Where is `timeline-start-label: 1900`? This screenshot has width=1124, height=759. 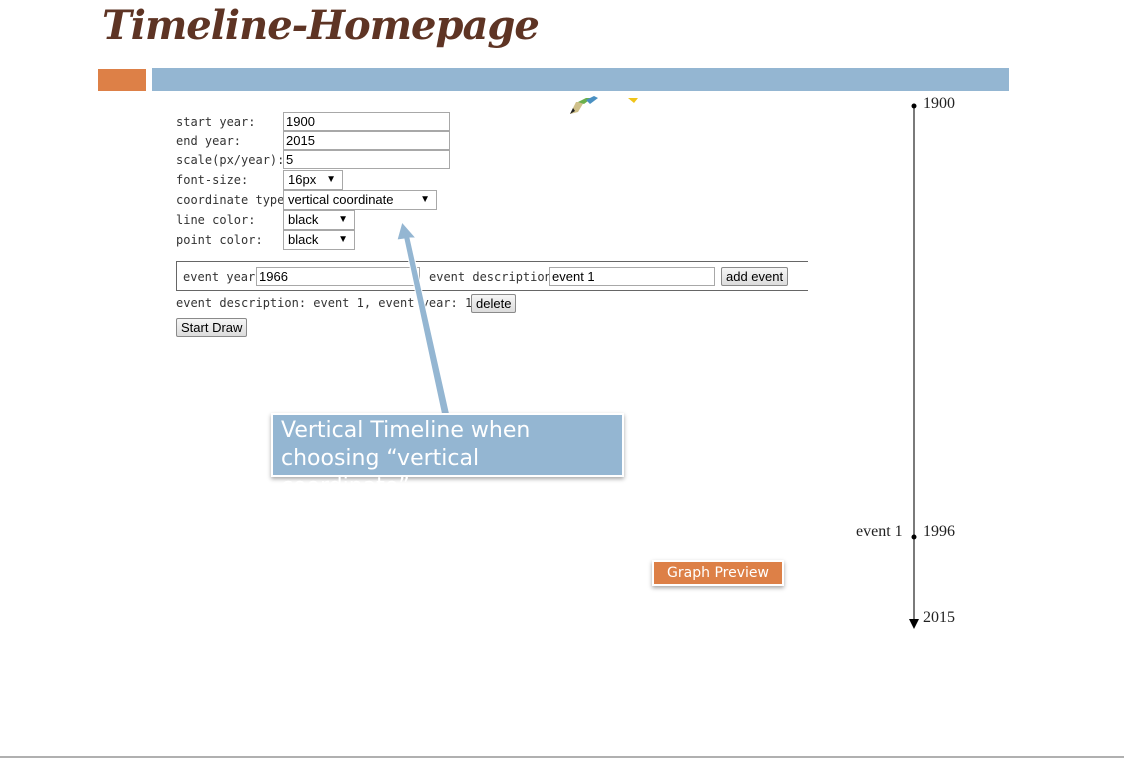
timeline-start-label: 1900 is located at coordinates (939, 103).